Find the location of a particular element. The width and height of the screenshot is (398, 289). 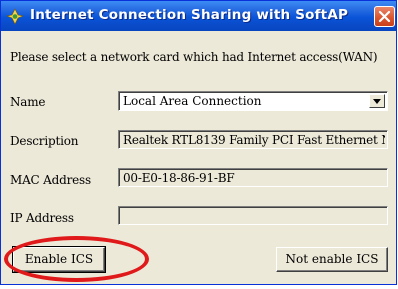

name-label: Name is located at coordinates (28, 102).